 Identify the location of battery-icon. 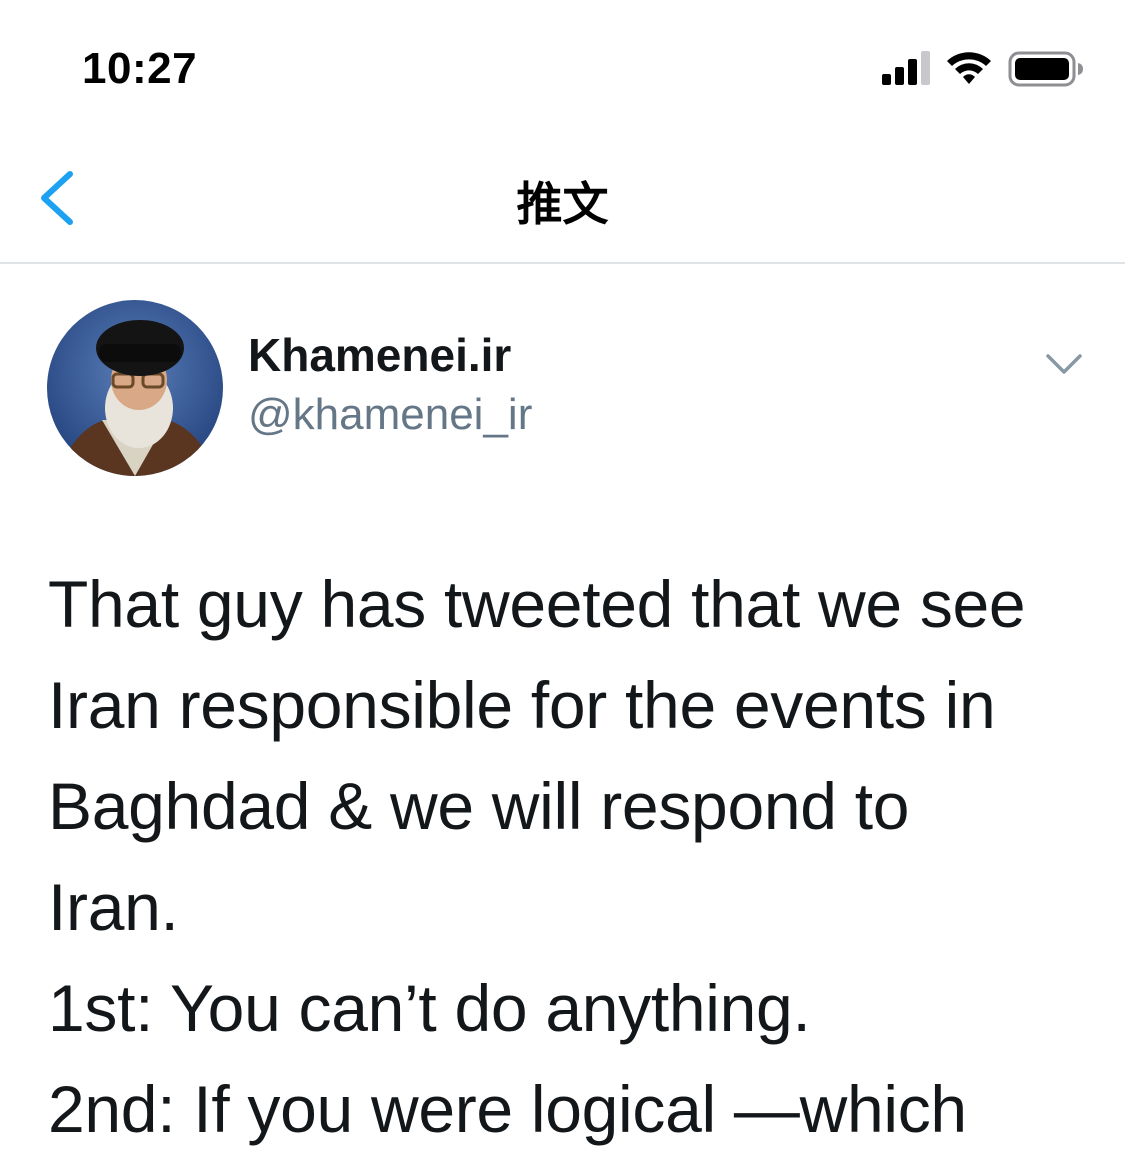
(1045, 69).